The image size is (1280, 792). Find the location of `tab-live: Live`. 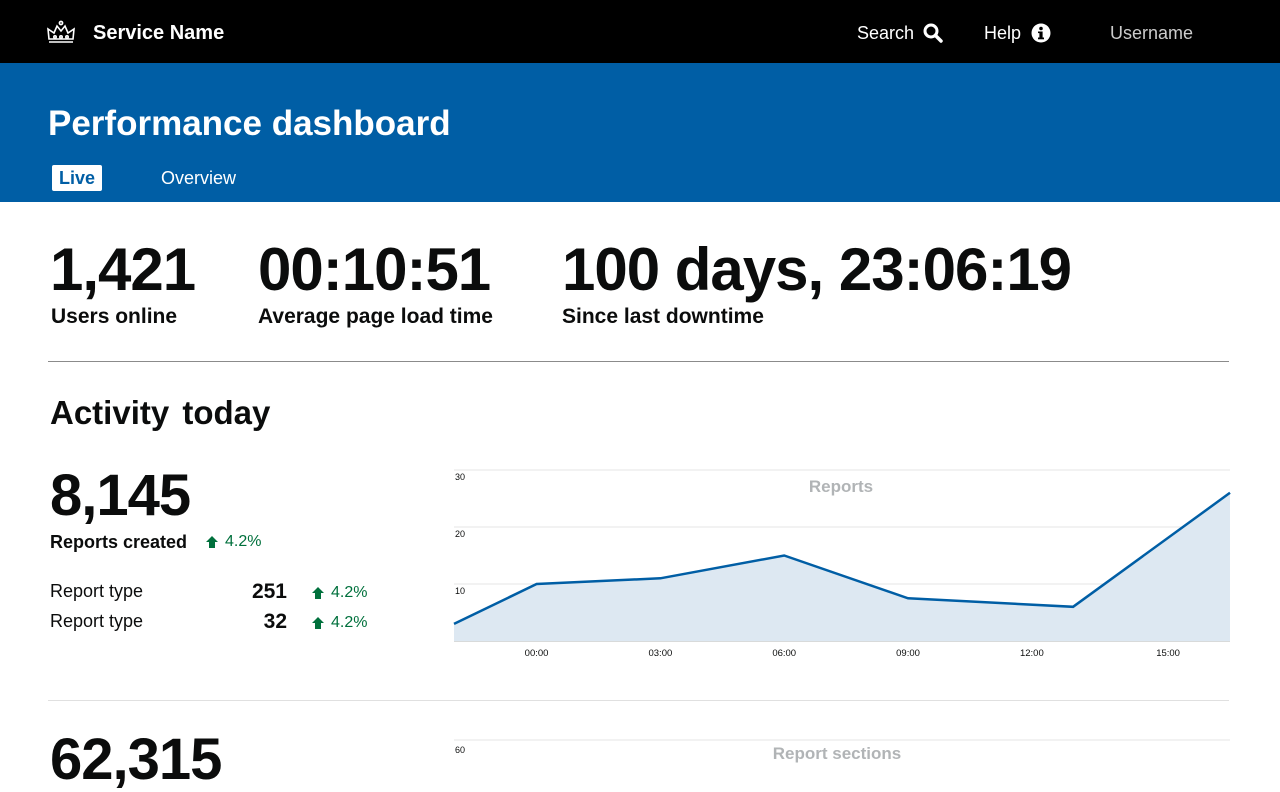

tab-live: Live is located at coordinates (77, 178).